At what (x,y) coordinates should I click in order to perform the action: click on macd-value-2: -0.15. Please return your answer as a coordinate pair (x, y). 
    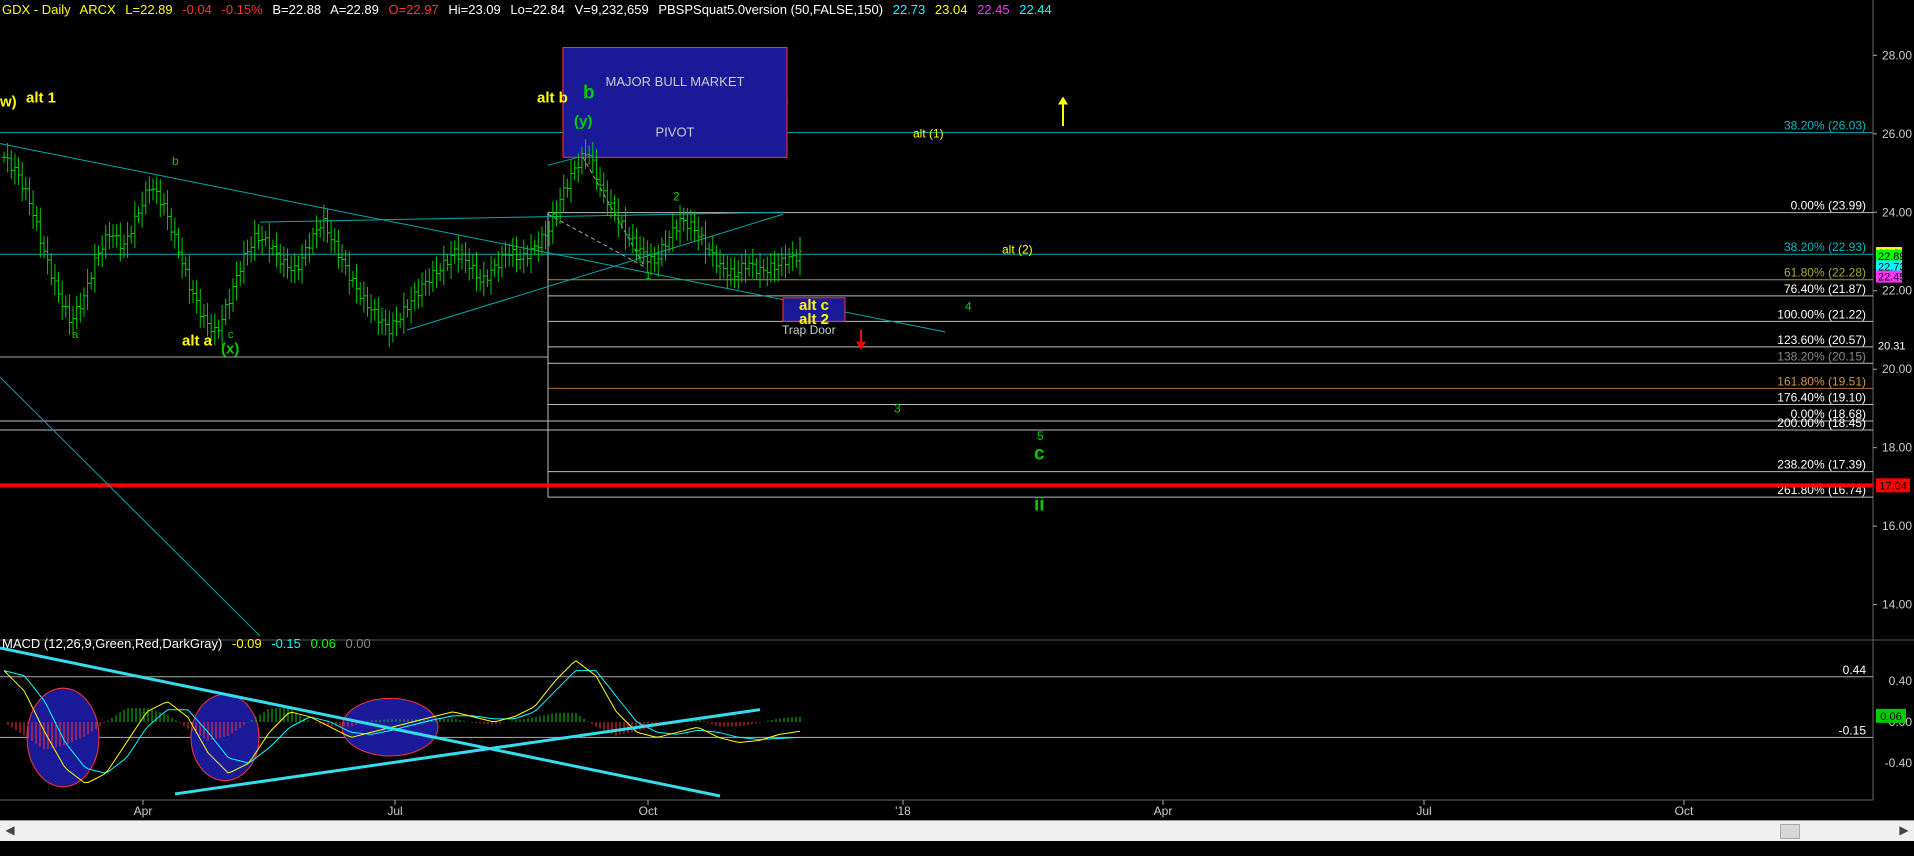
    Looking at the image, I should click on (286, 643).